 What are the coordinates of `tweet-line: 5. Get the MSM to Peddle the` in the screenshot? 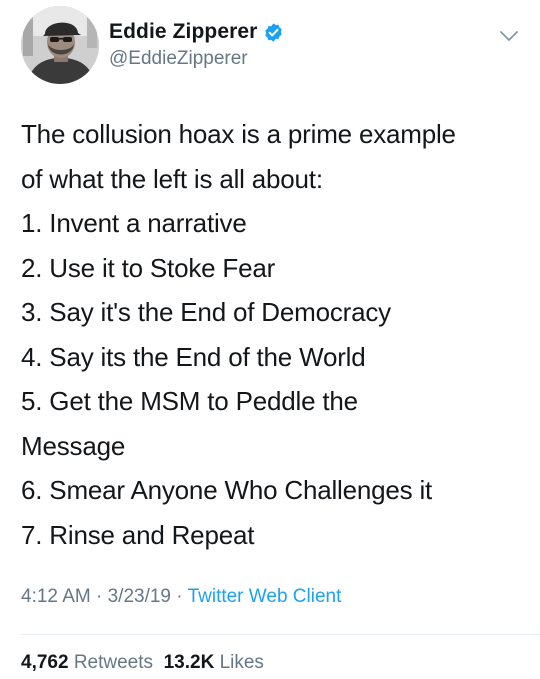 It's located at (189, 401).